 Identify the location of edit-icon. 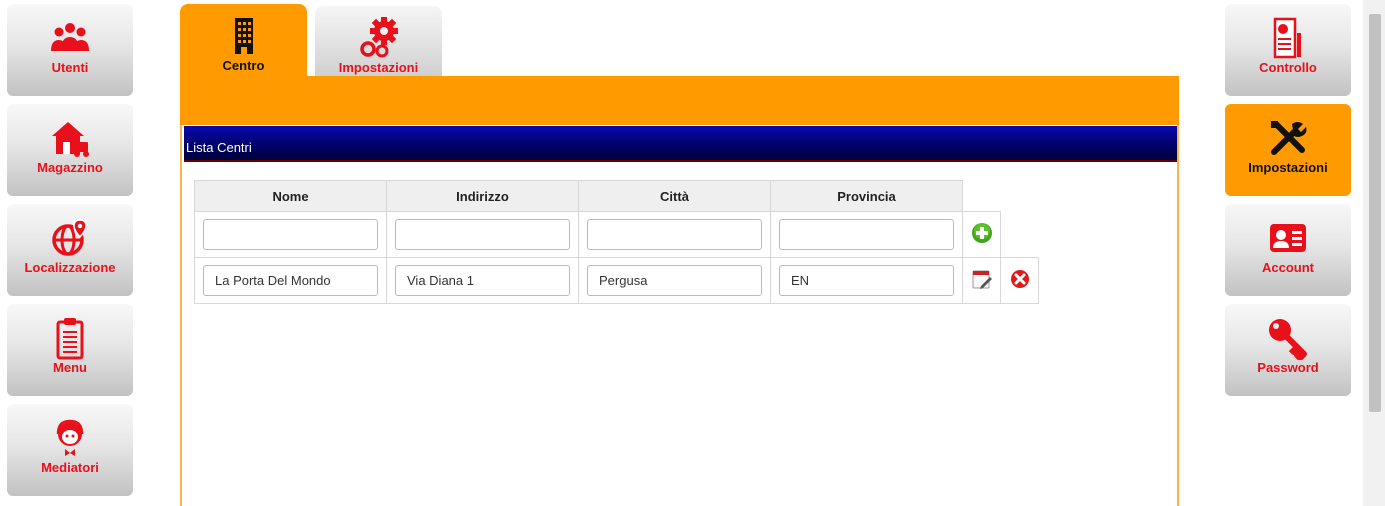
(982, 279).